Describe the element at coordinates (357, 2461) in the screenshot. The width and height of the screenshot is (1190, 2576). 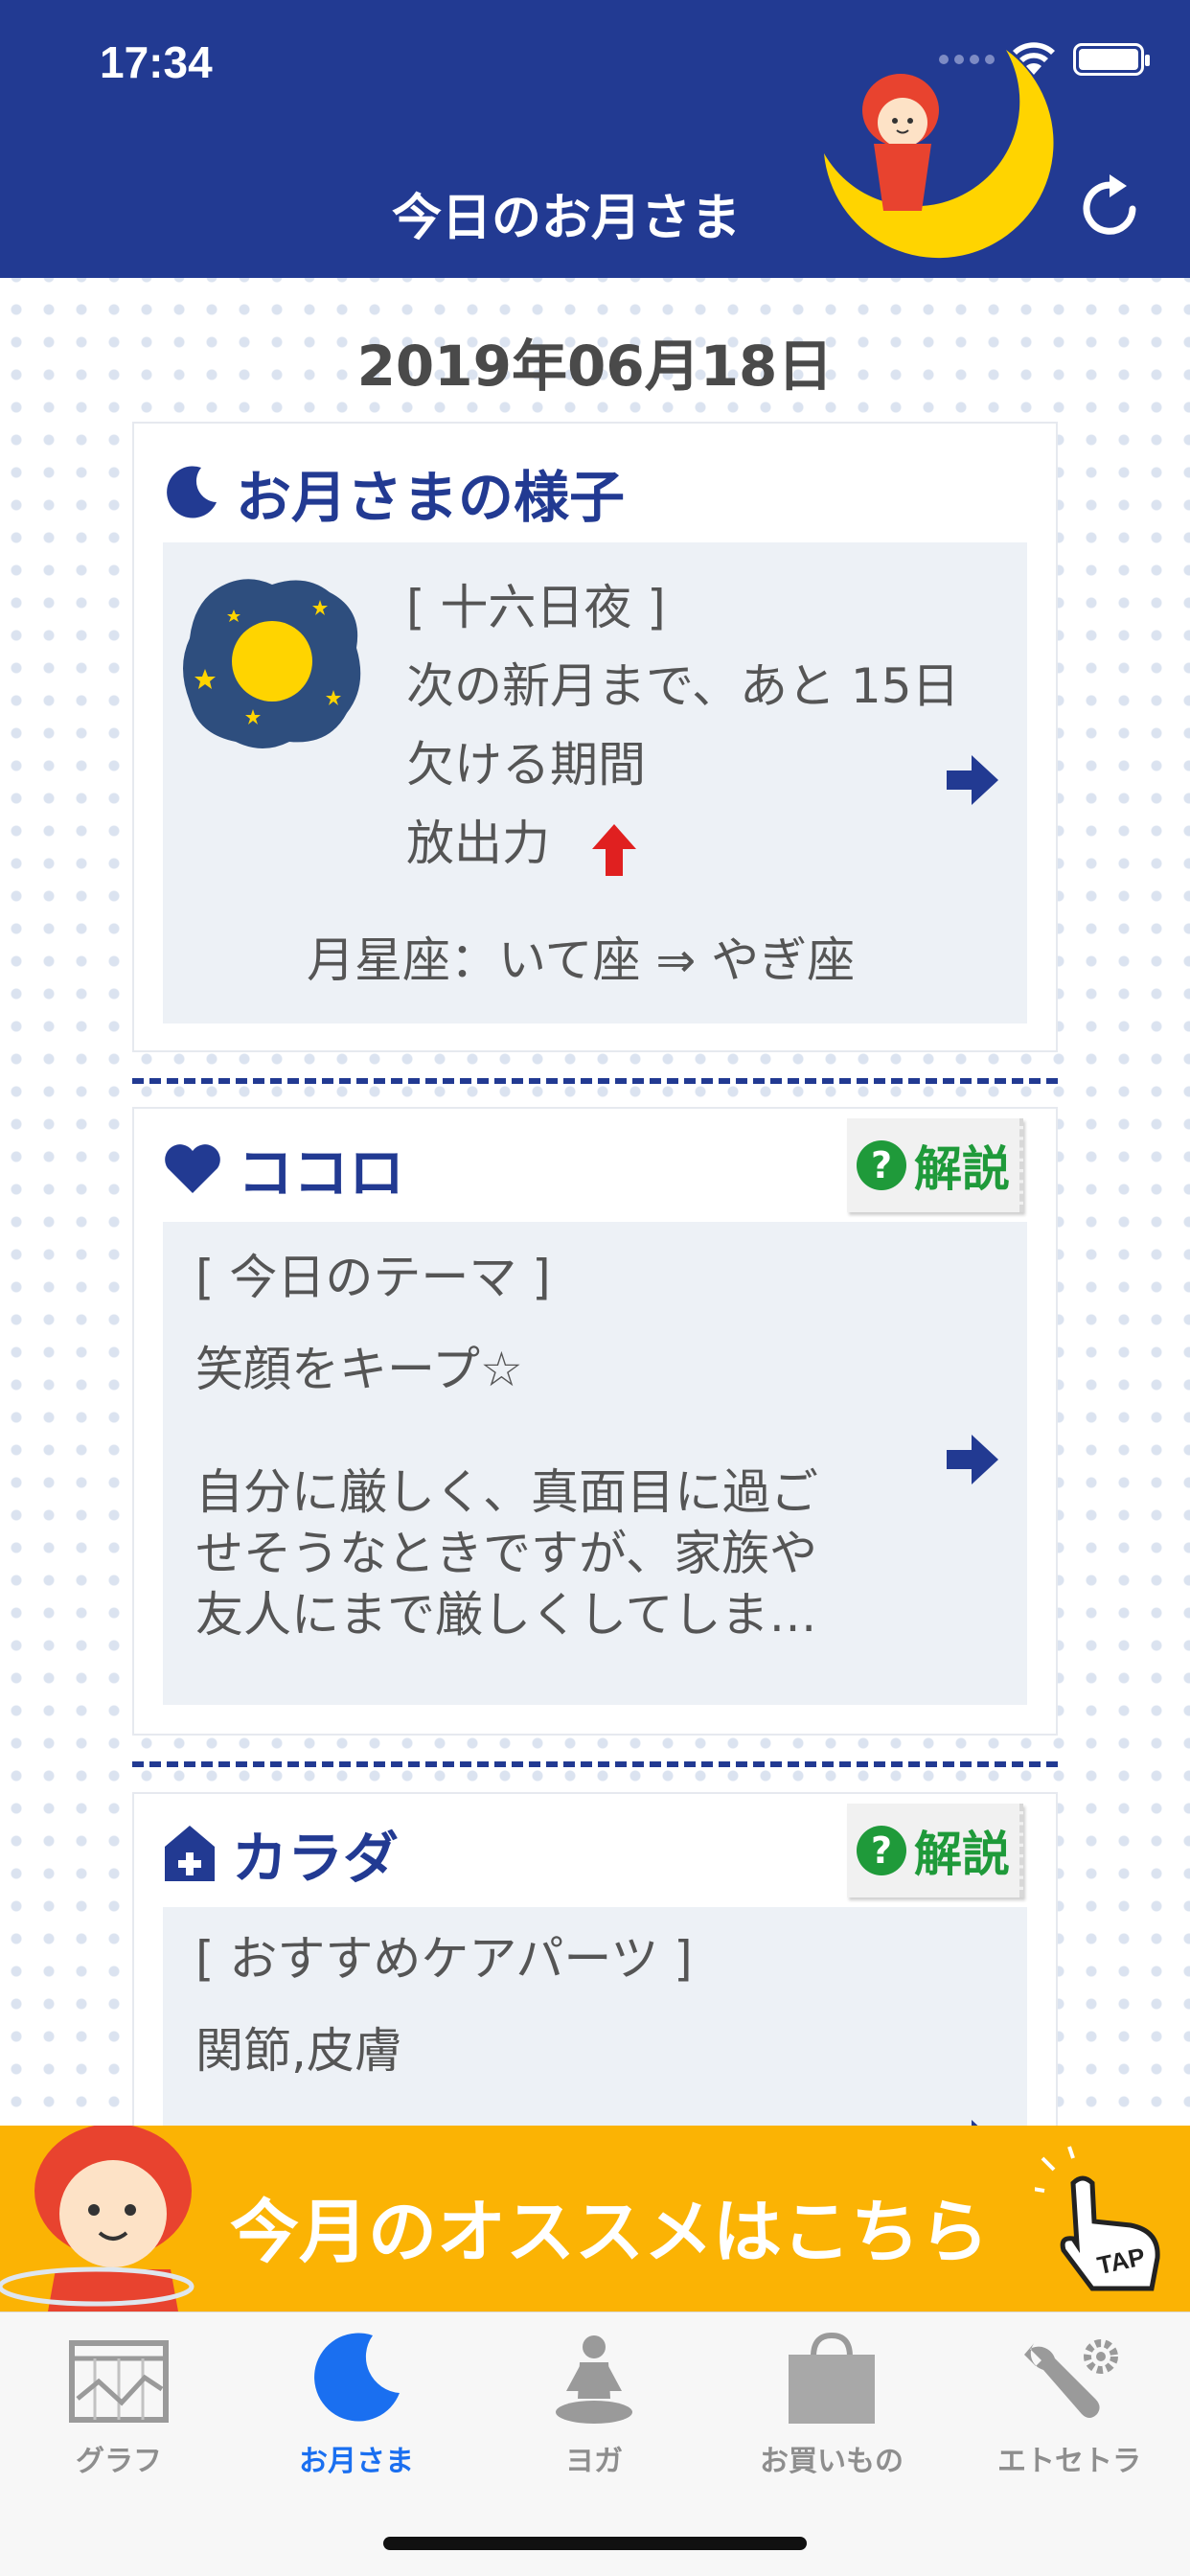
I see `tab-label: お月さま` at that location.